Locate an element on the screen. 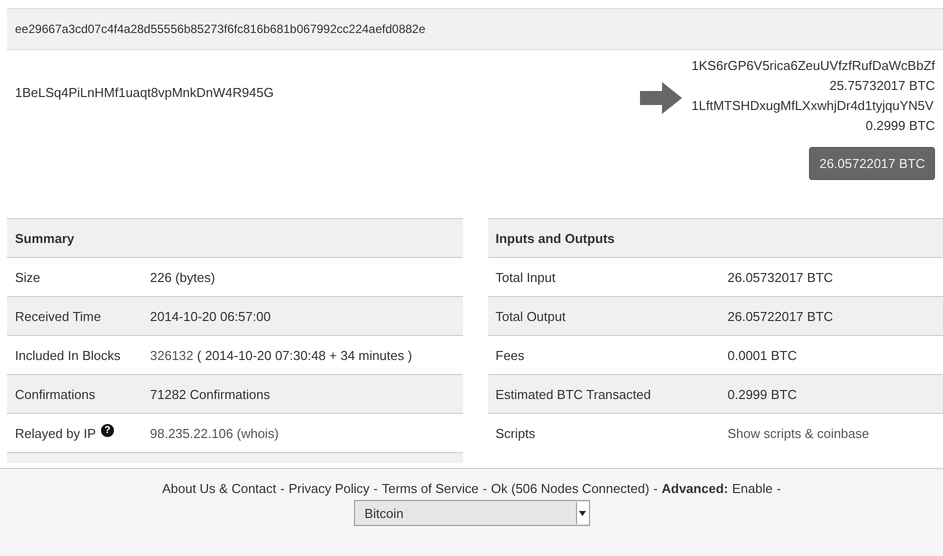  total-button: 26.05722017 BTC is located at coordinates (872, 163).